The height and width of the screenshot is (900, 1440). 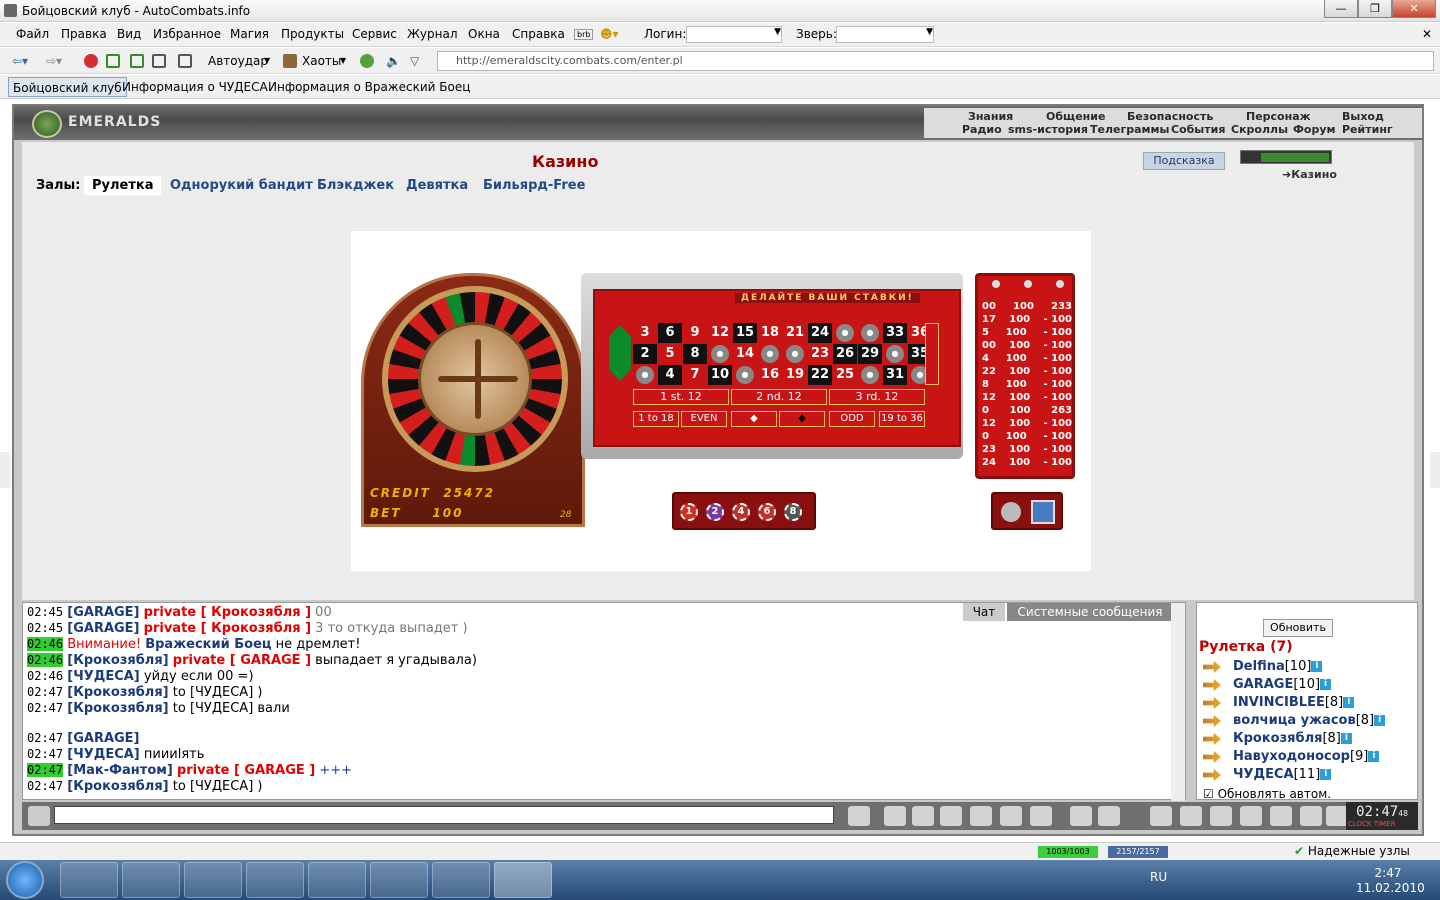 What do you see at coordinates (1390, 881) in the screenshot?
I see `tray-clock: 2:47 11.02.2010` at bounding box center [1390, 881].